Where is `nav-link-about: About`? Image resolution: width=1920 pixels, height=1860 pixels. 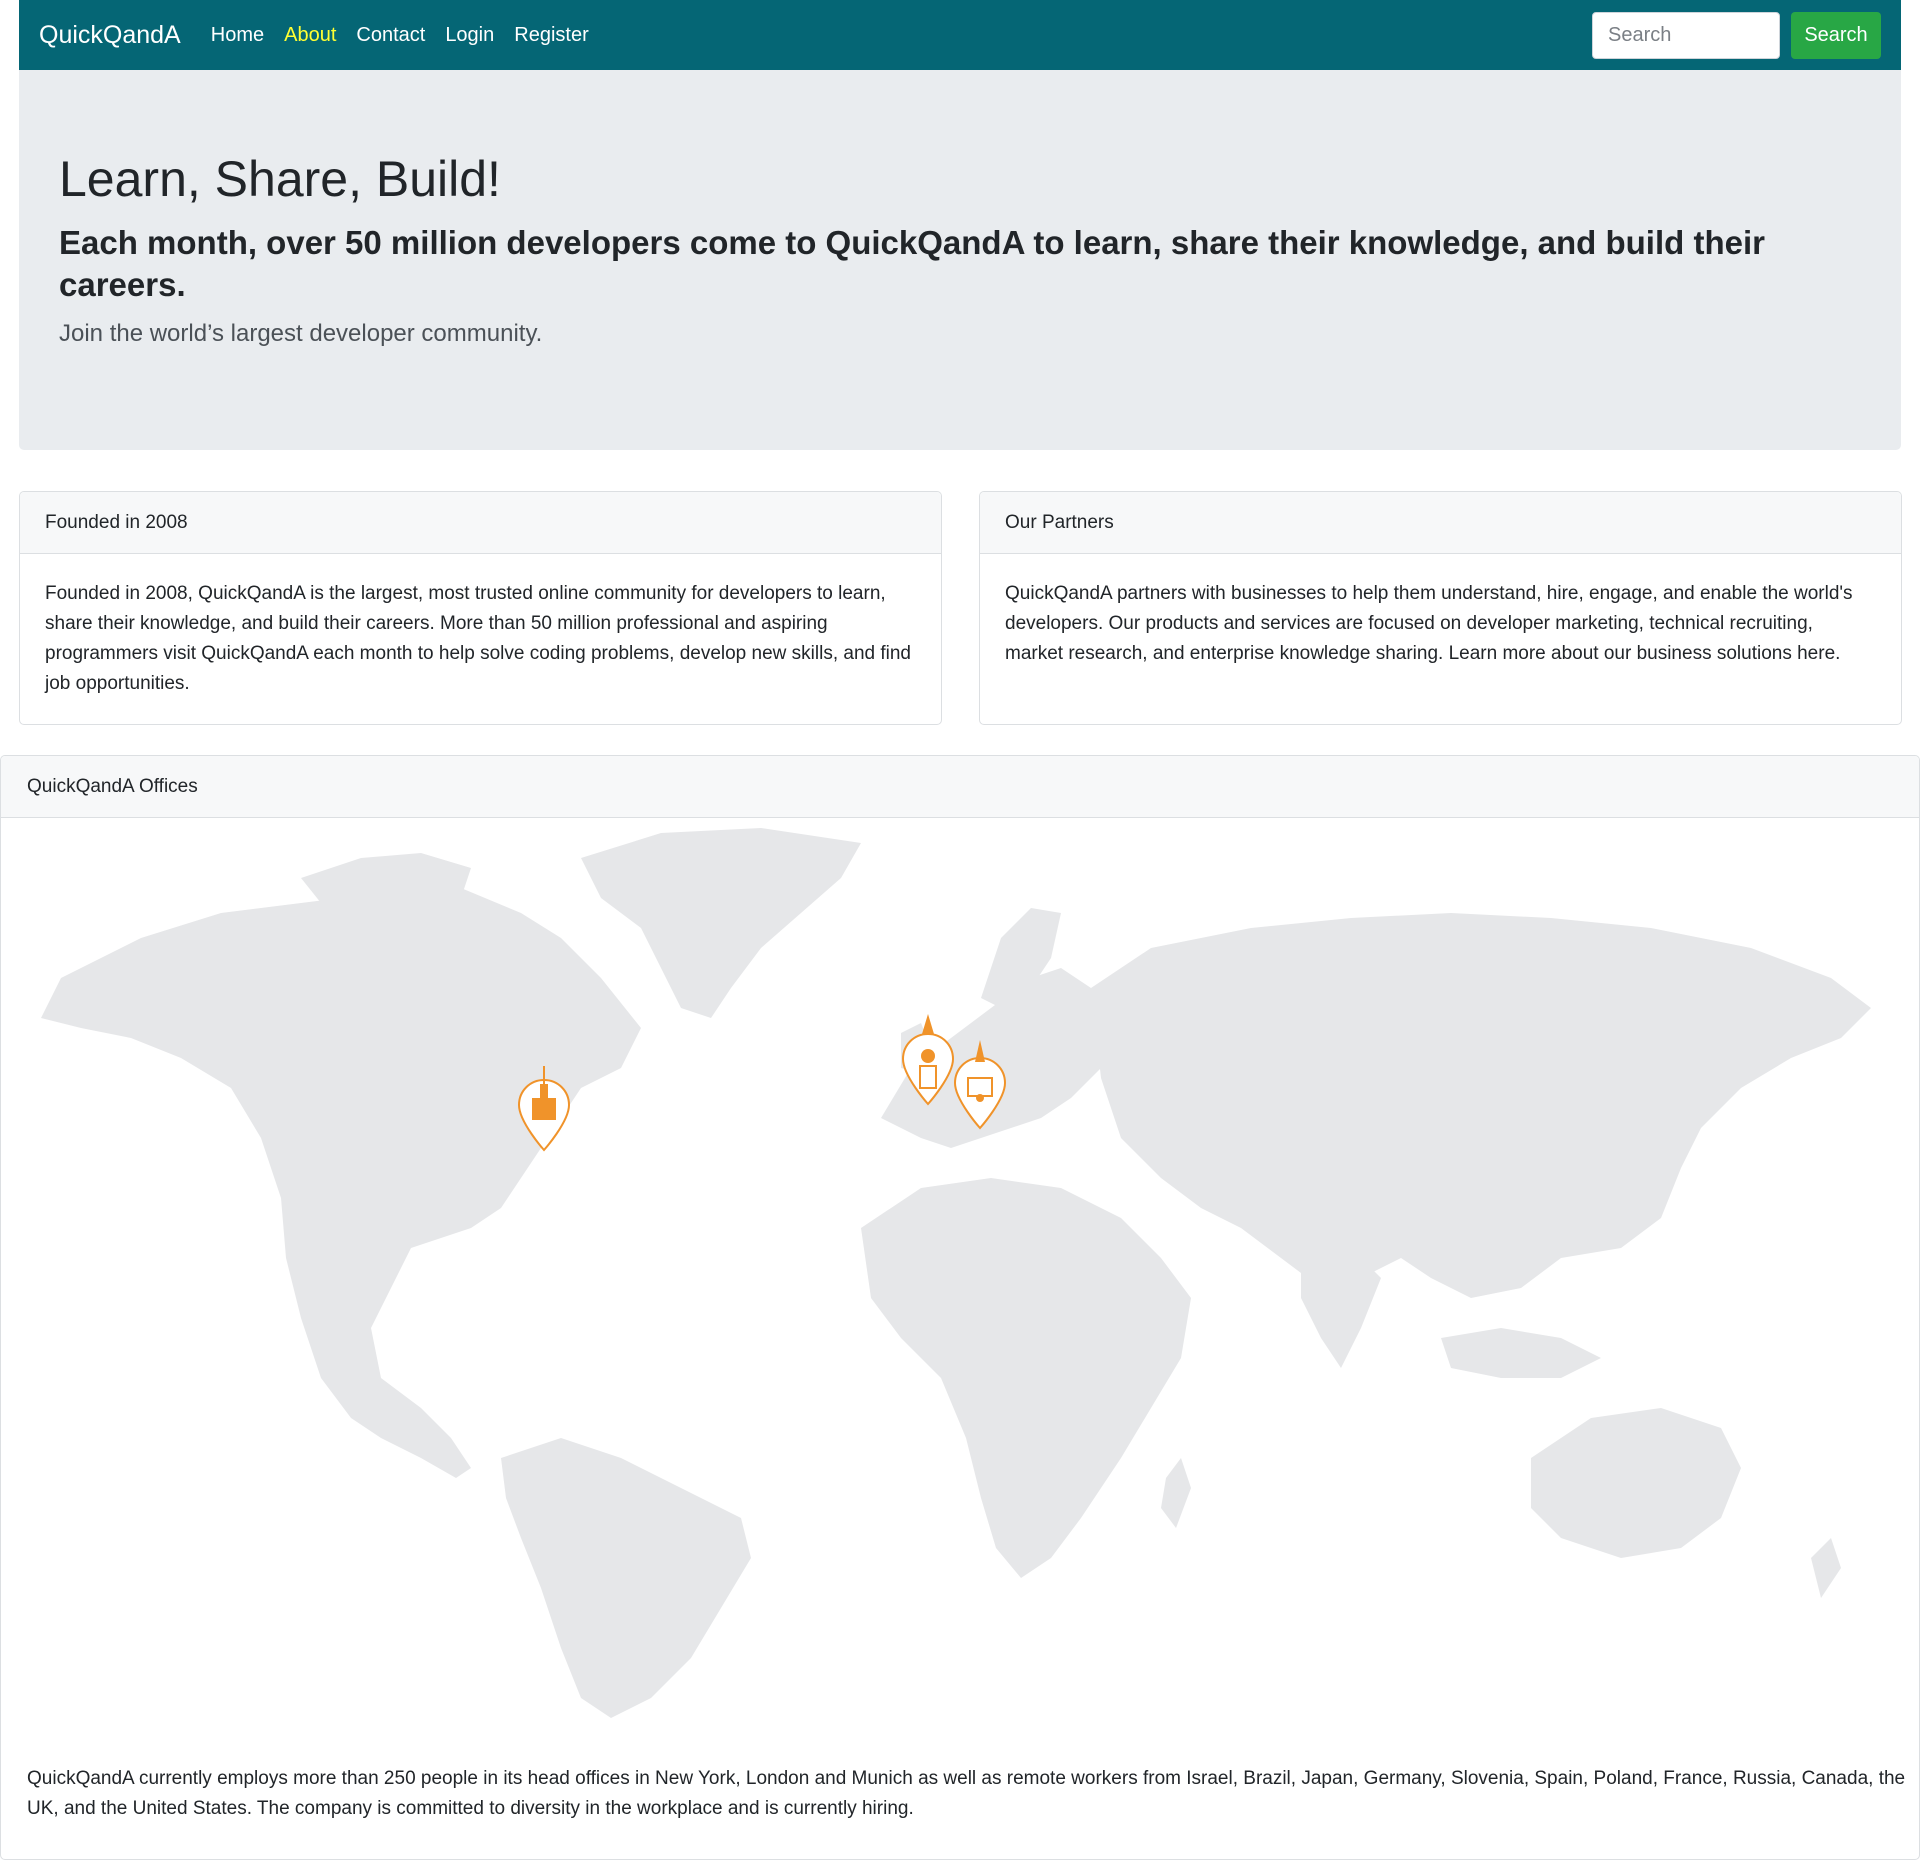
nav-link-about: About is located at coordinates (310, 35).